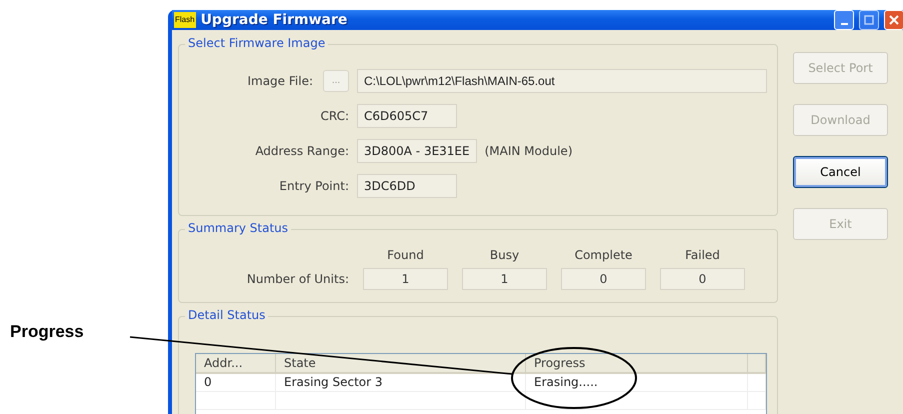 The image size is (903, 414). Describe the element at coordinates (405, 255) in the screenshot. I see `column-heading: Found` at that location.